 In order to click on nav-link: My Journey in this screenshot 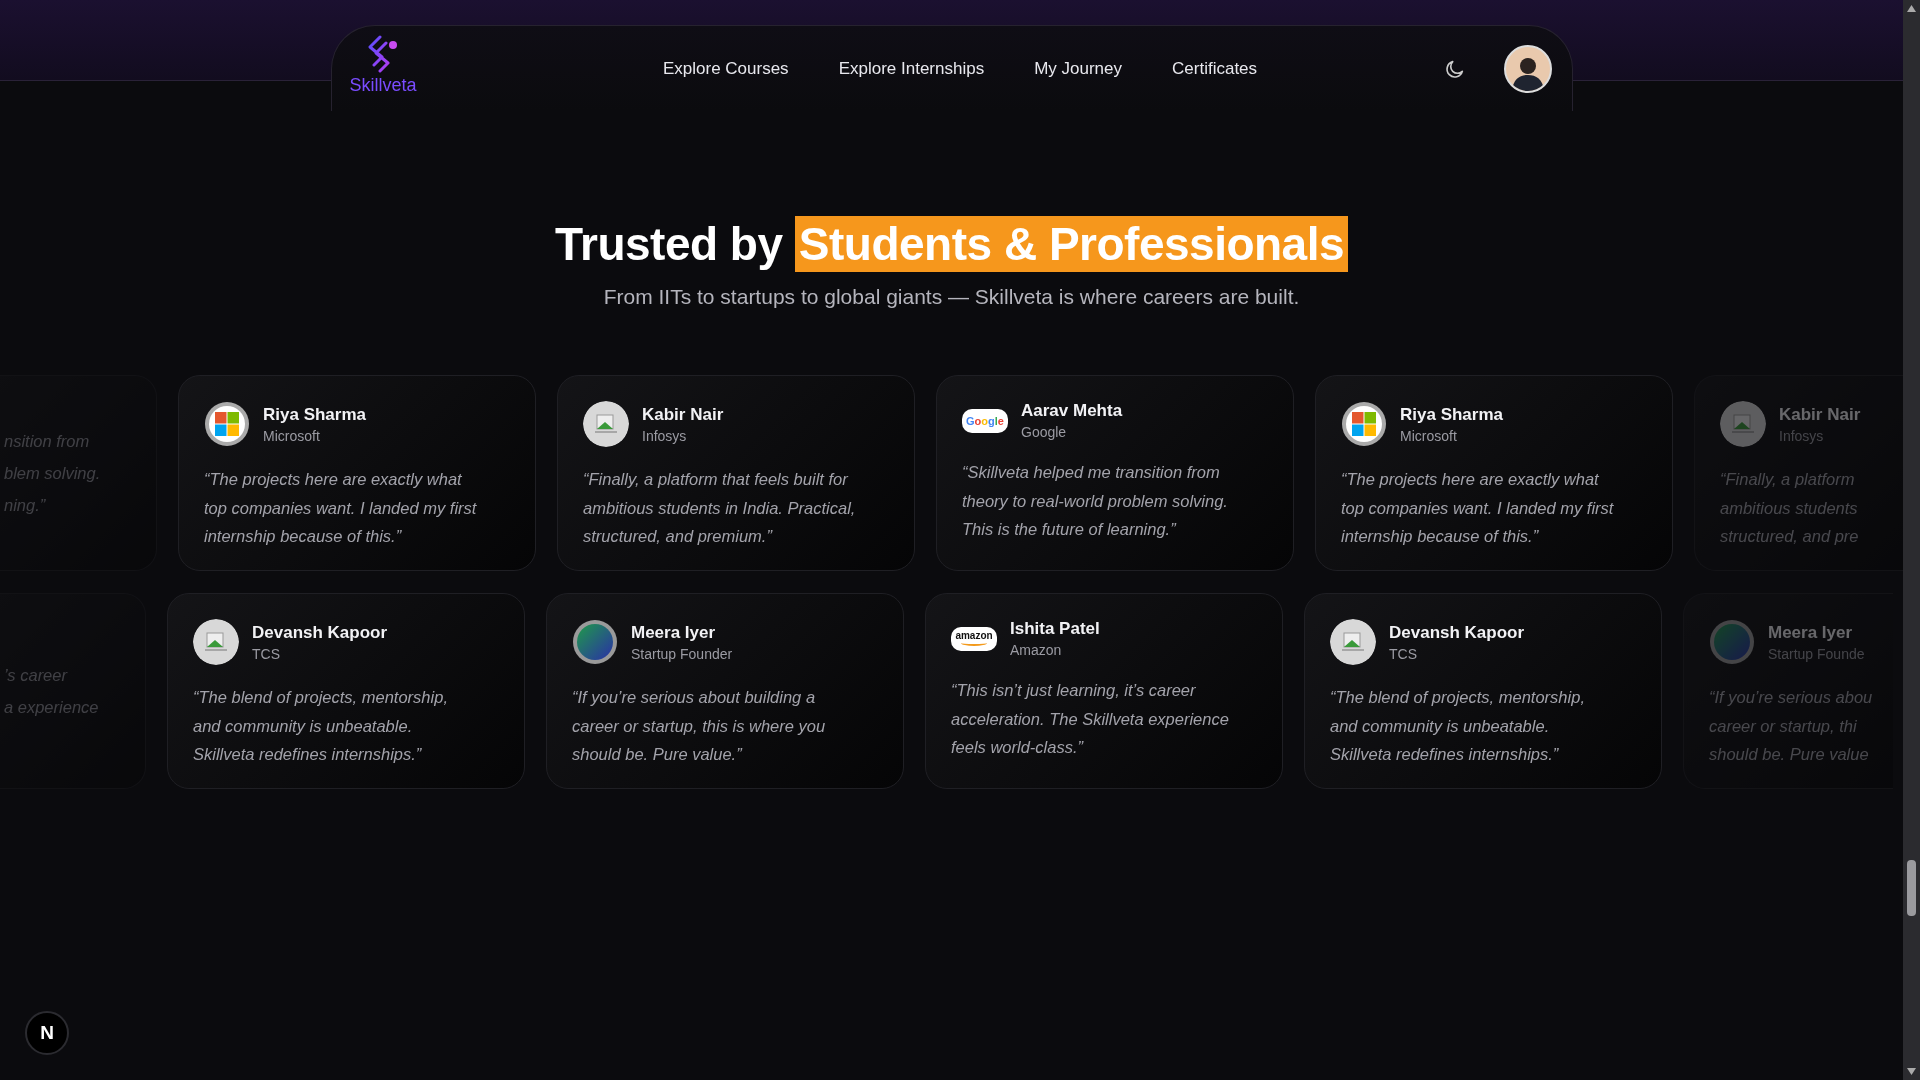, I will do `click(1078, 68)`.